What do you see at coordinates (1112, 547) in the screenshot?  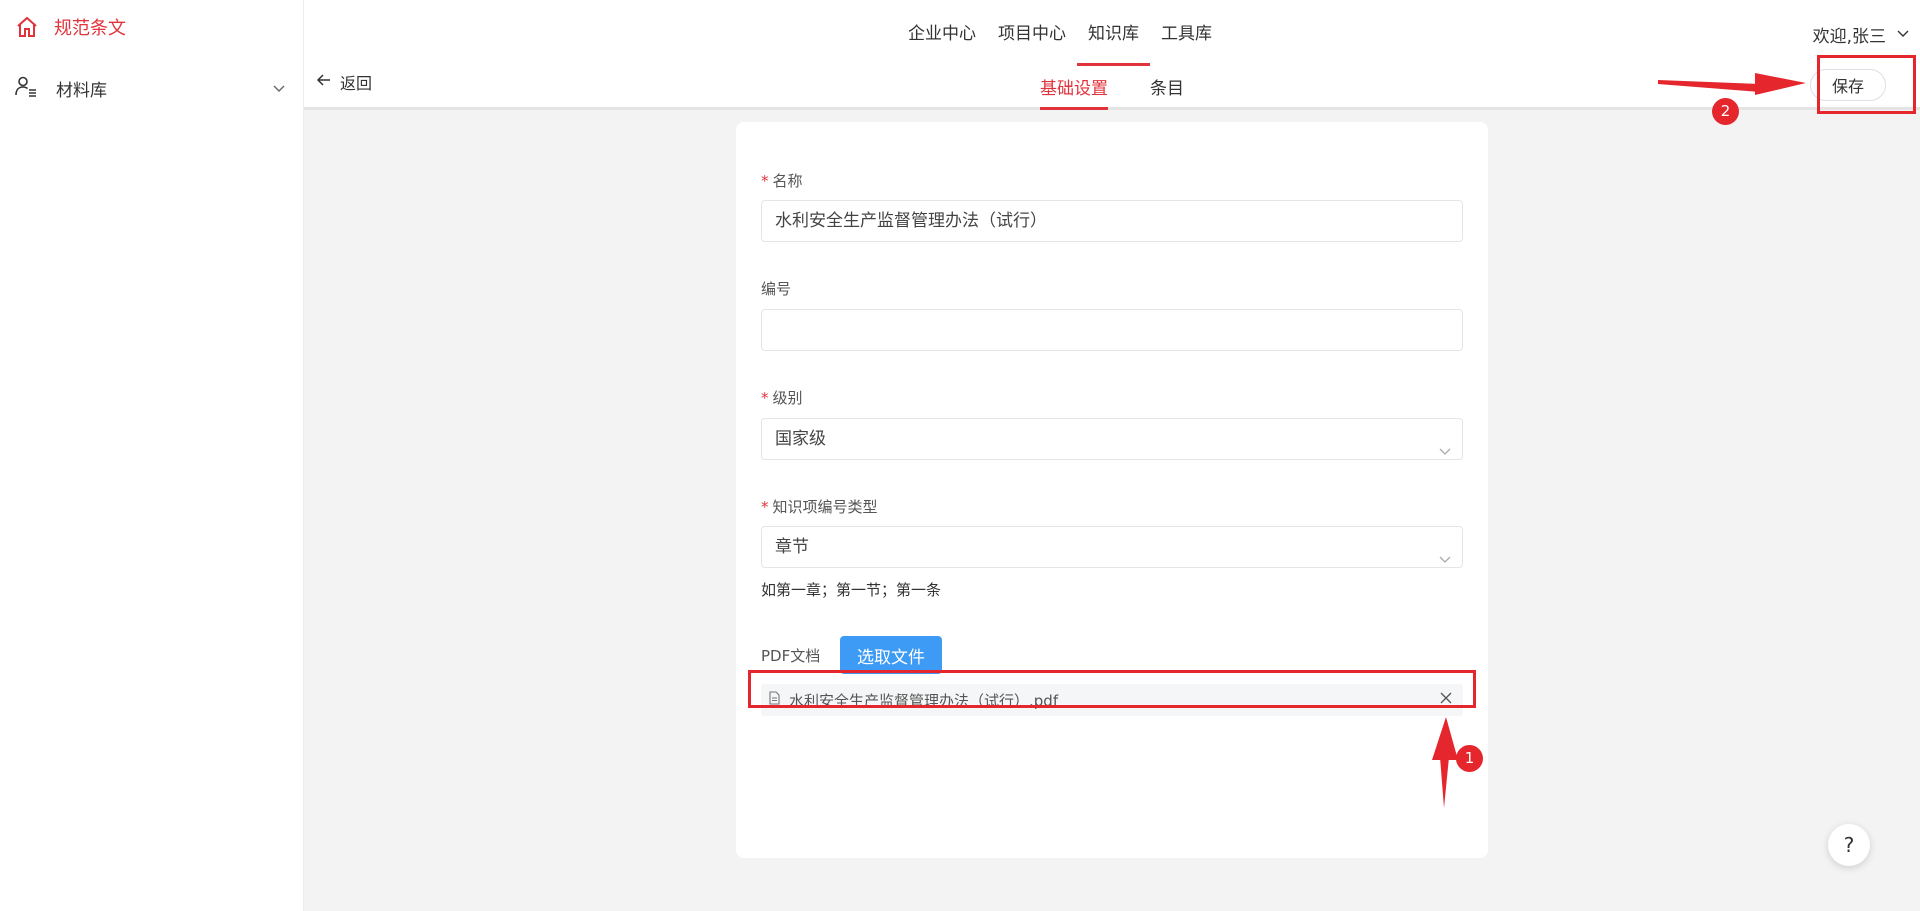 I see `numbering-type-select: 章节` at bounding box center [1112, 547].